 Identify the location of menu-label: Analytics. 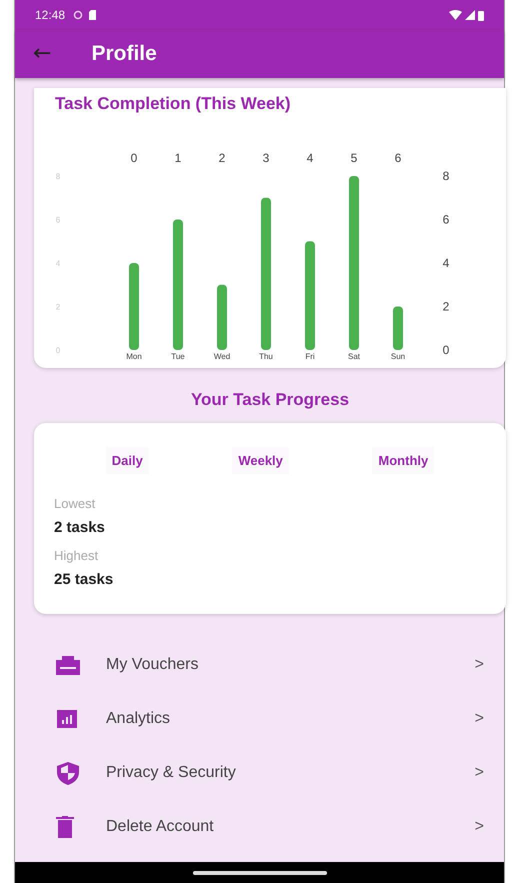
(139, 719).